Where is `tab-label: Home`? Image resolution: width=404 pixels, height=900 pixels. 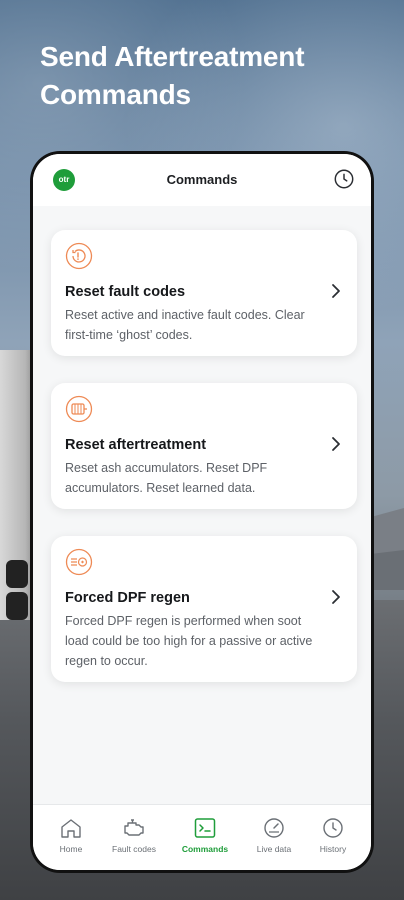
tab-label: Home is located at coordinates (71, 849).